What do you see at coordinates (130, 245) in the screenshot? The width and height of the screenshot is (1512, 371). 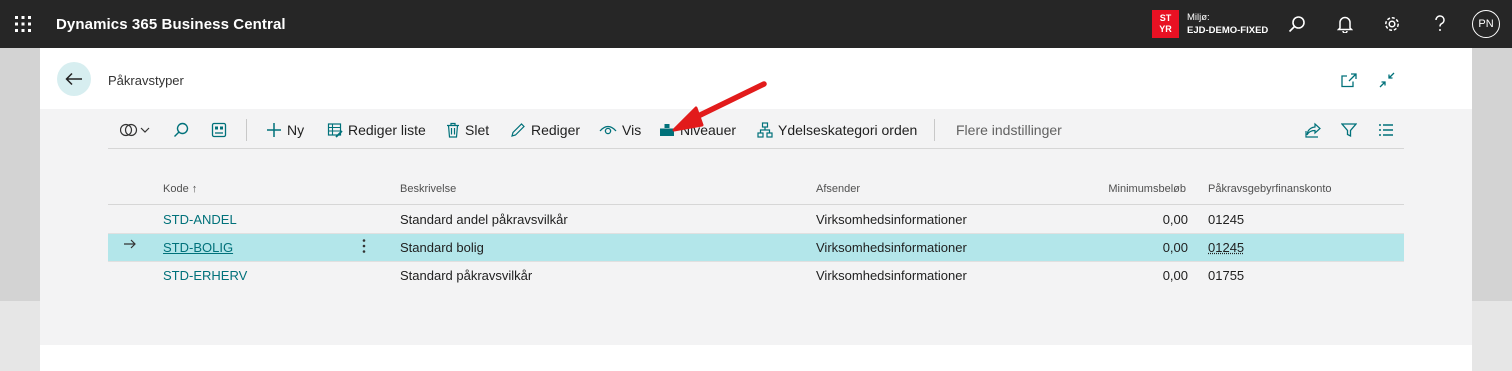 I see `row-arrow-icon` at bounding box center [130, 245].